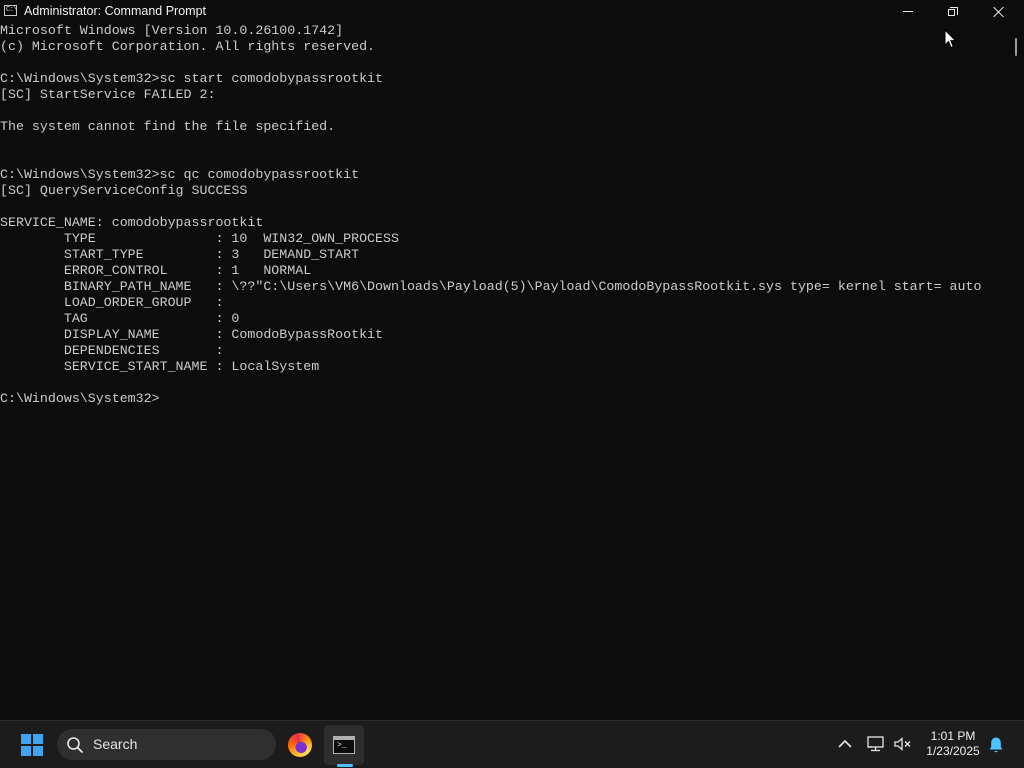 This screenshot has height=768, width=1024. I want to click on taskbar-firefox, so click(300, 745).